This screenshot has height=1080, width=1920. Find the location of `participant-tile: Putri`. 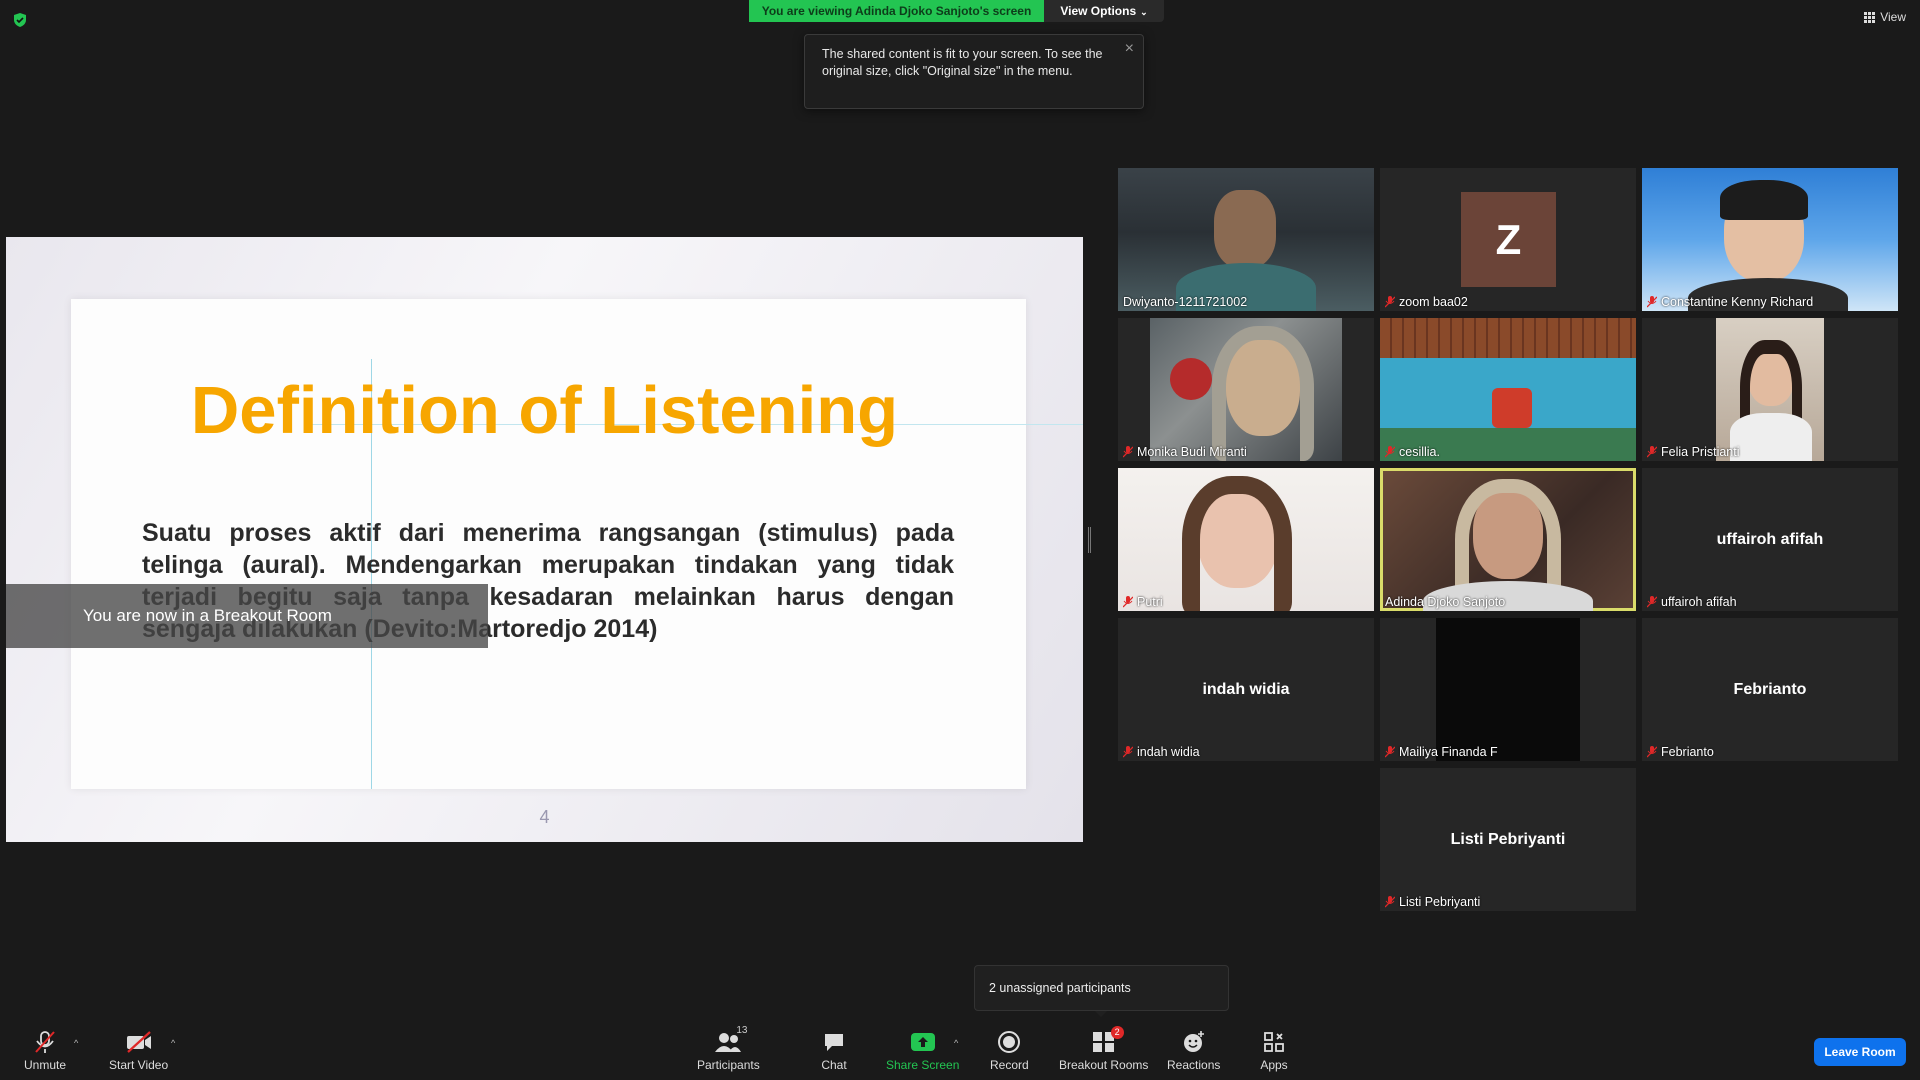

participant-tile: Putri is located at coordinates (1246, 539).